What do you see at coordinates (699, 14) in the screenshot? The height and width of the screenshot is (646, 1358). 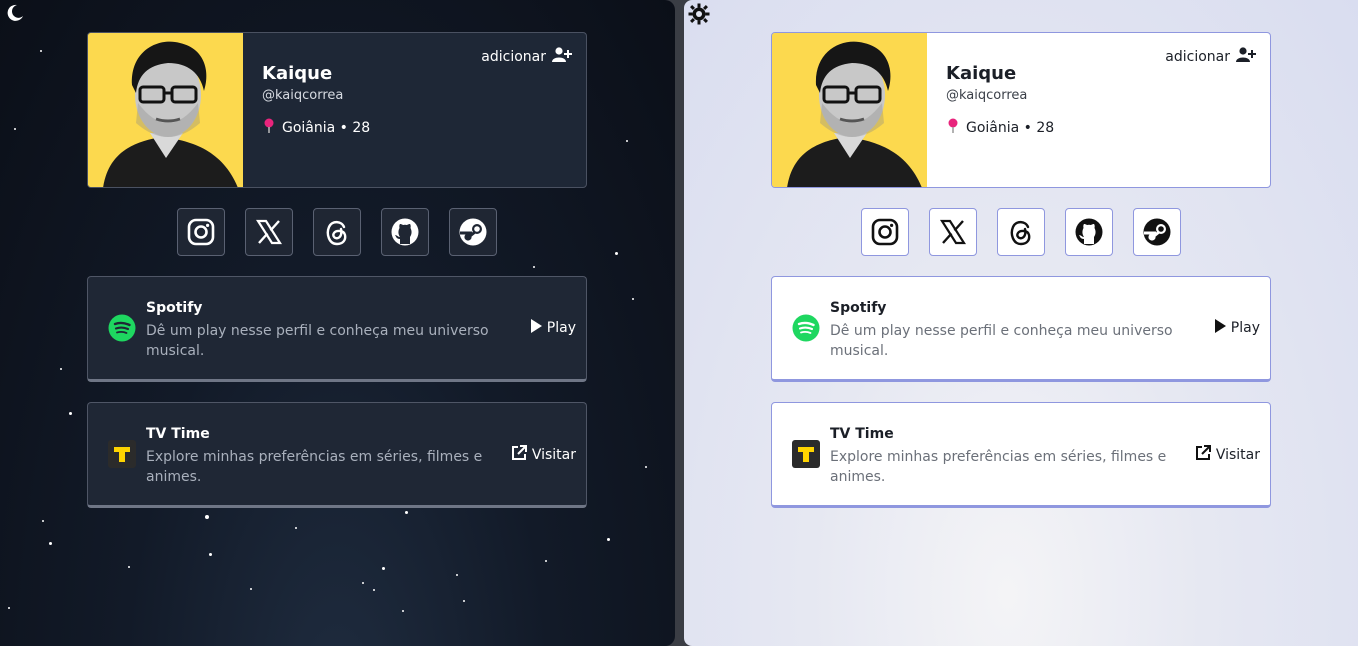 I see `sun-gear-icon` at bounding box center [699, 14].